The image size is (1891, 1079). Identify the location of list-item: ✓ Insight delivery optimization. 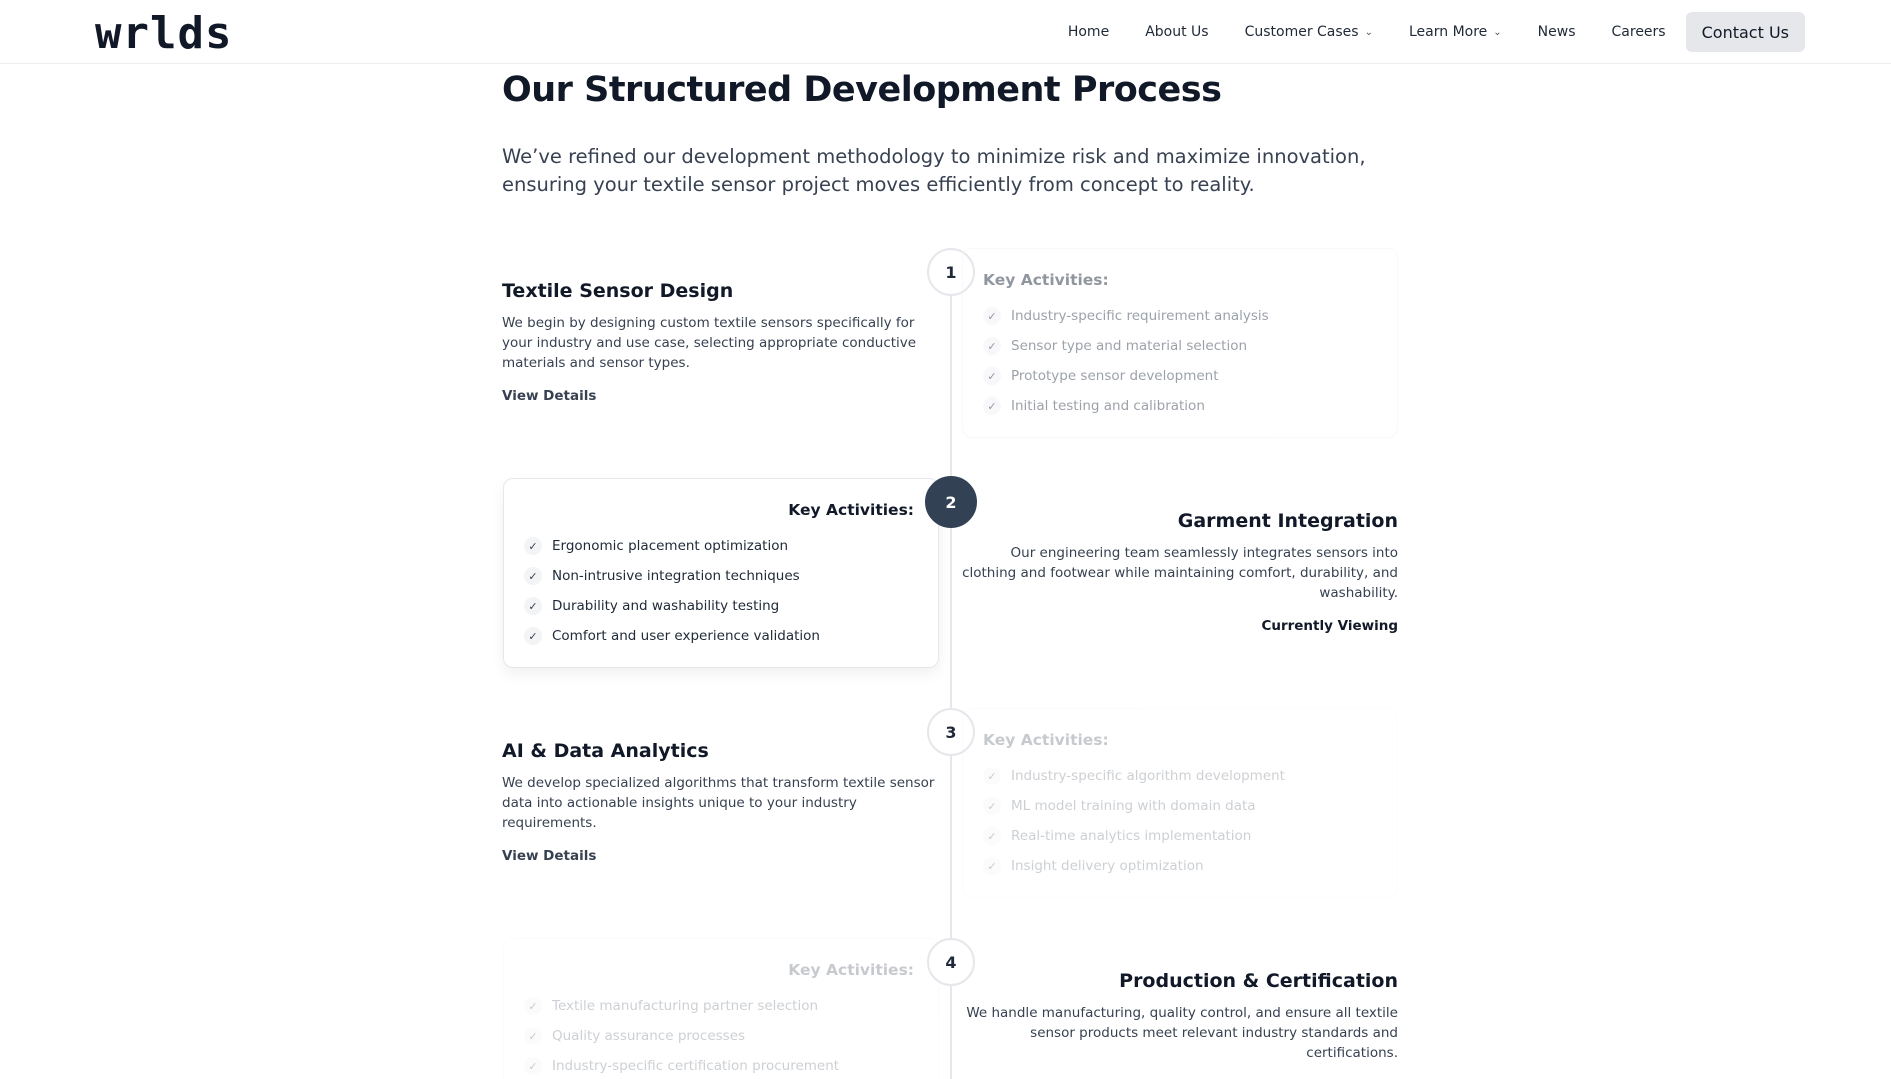
(1180, 866).